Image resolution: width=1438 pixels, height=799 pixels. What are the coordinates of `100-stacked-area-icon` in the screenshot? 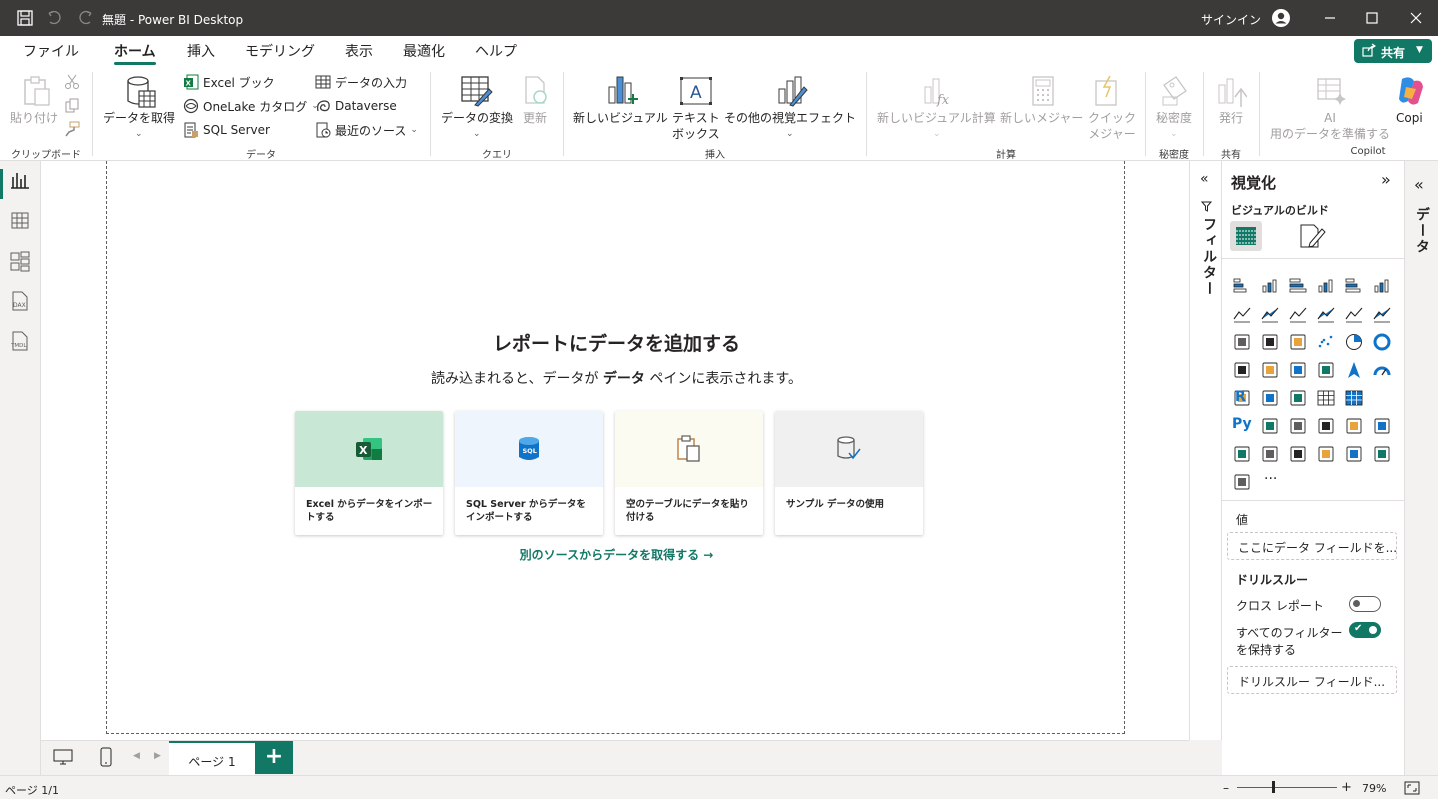 It's located at (1326, 314).